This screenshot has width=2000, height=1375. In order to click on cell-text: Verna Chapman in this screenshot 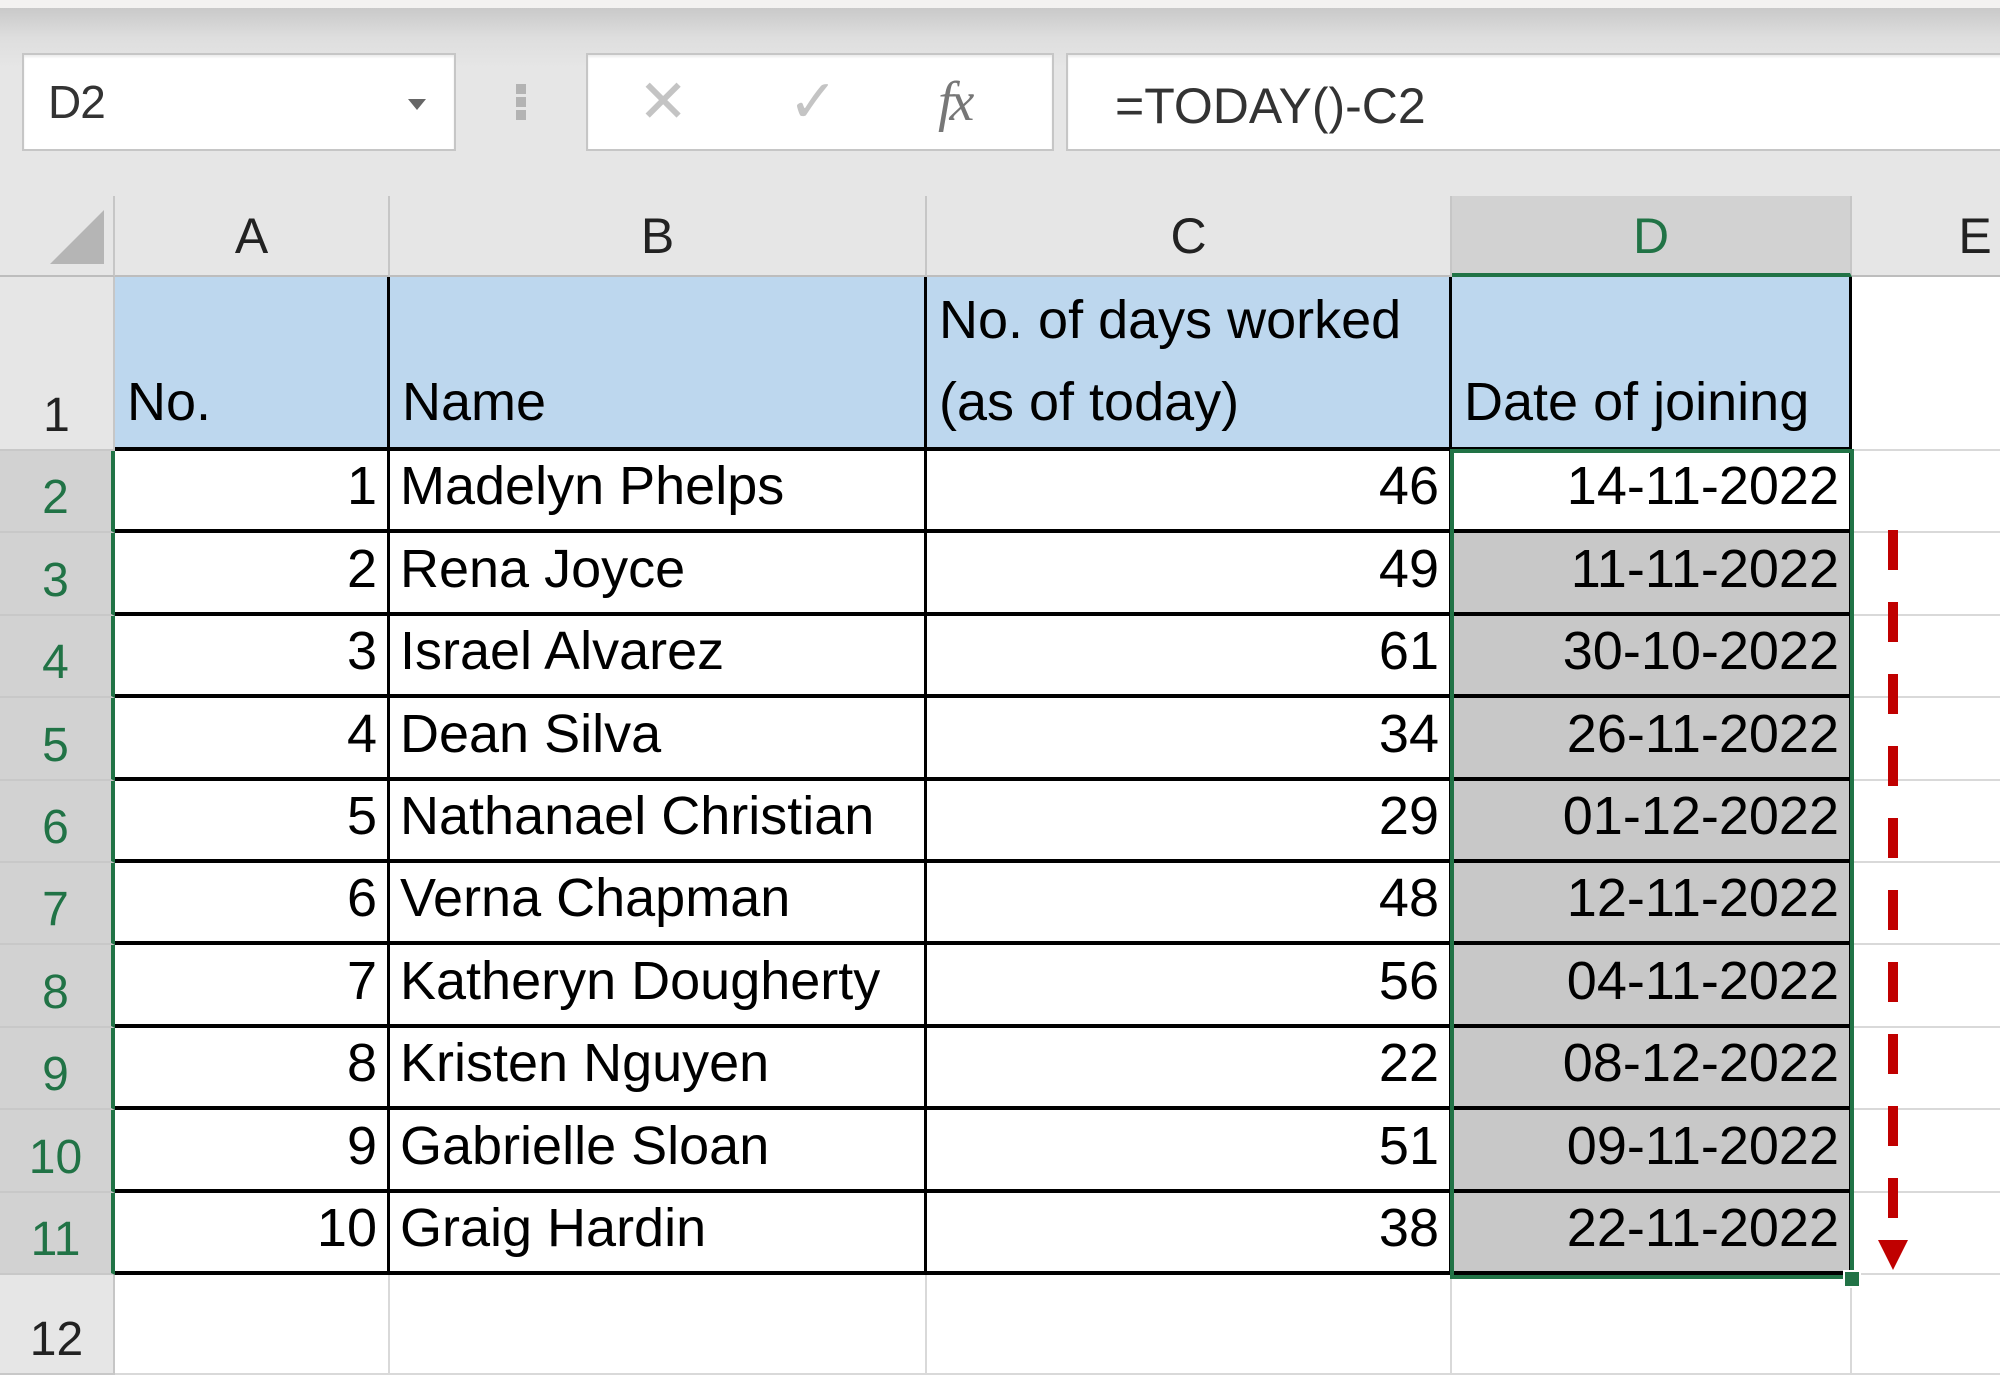, I will do `click(595, 898)`.